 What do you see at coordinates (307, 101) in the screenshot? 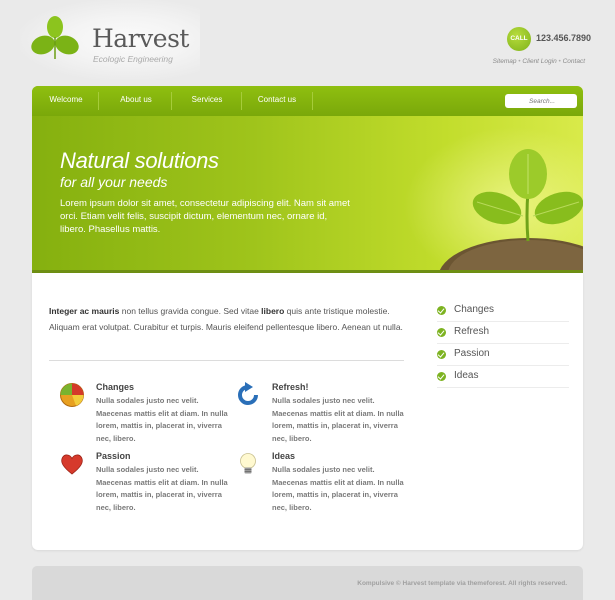
I see `main-nav: Welcome About us Services Contact us` at bounding box center [307, 101].